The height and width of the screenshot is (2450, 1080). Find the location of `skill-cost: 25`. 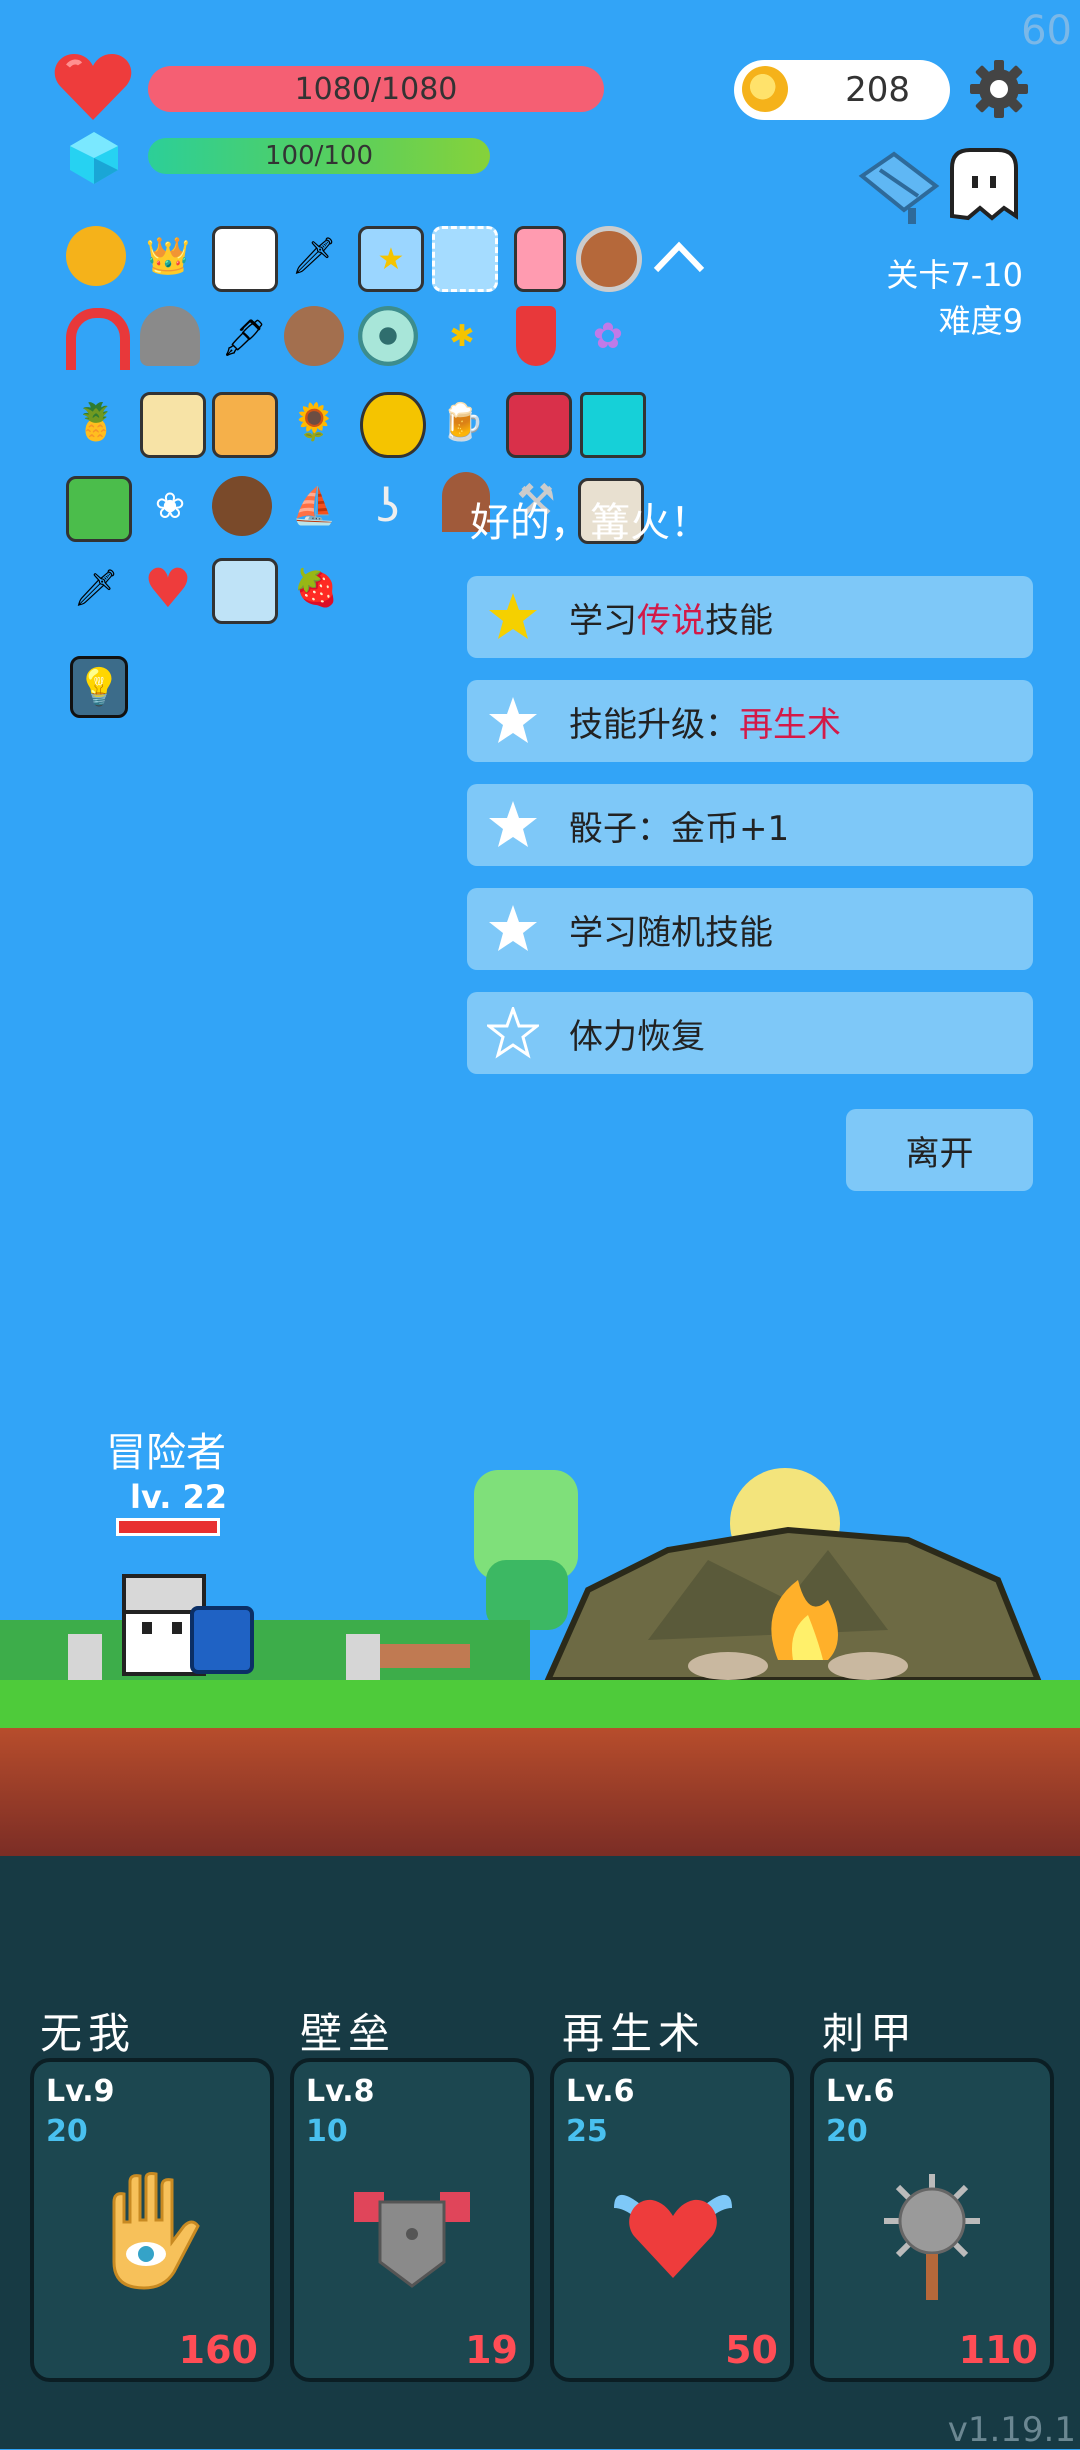

skill-cost: 25 is located at coordinates (587, 2131).